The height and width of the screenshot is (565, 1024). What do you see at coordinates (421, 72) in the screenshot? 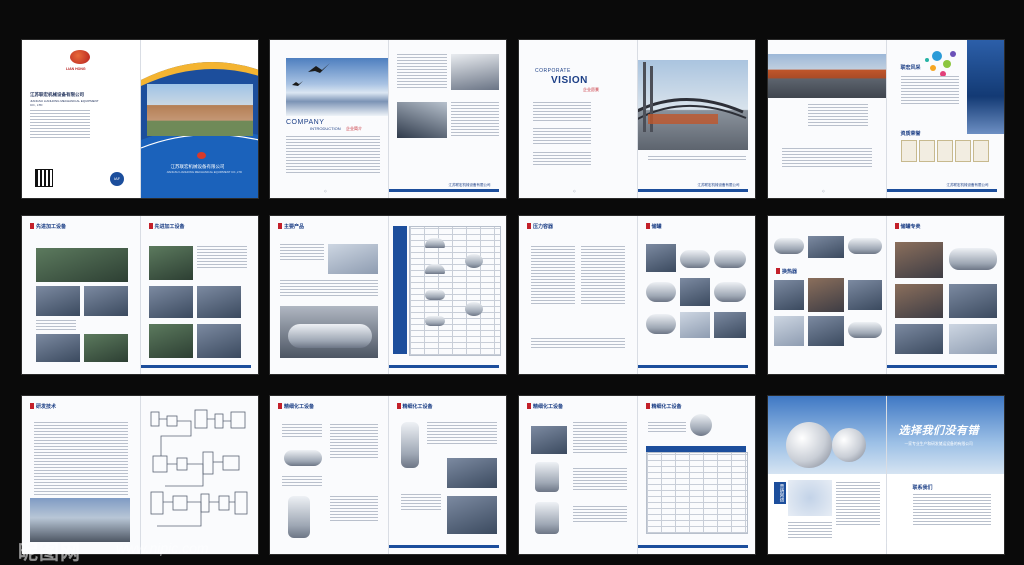
I see `intro-body-right` at bounding box center [421, 72].